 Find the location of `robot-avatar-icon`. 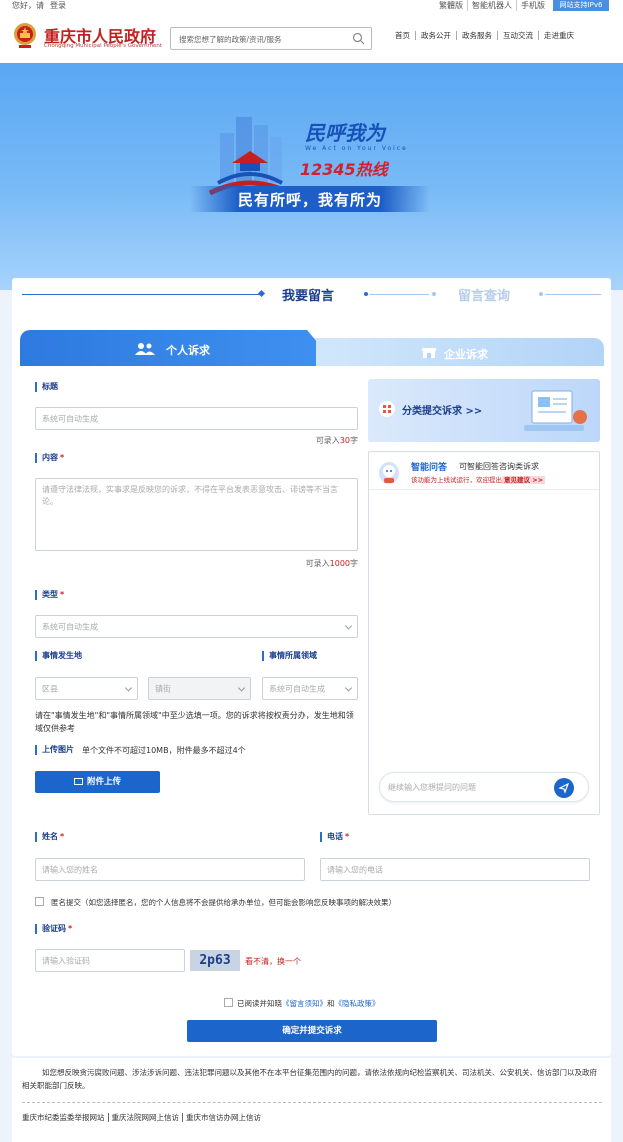

robot-avatar-icon is located at coordinates (389, 473).